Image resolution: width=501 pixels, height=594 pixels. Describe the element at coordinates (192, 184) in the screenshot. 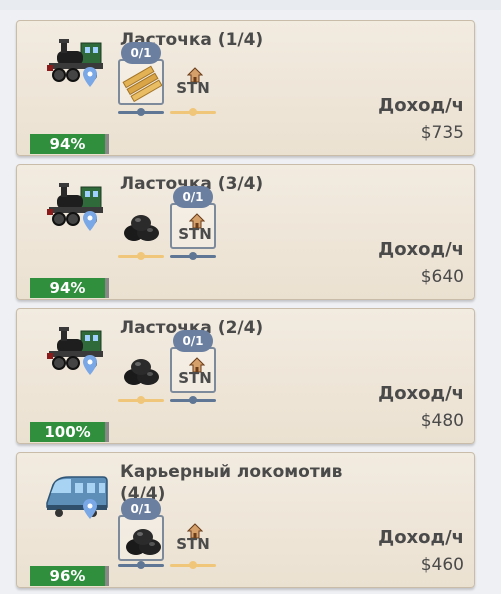

I see `train-name: Ласточка (3/4)` at that location.